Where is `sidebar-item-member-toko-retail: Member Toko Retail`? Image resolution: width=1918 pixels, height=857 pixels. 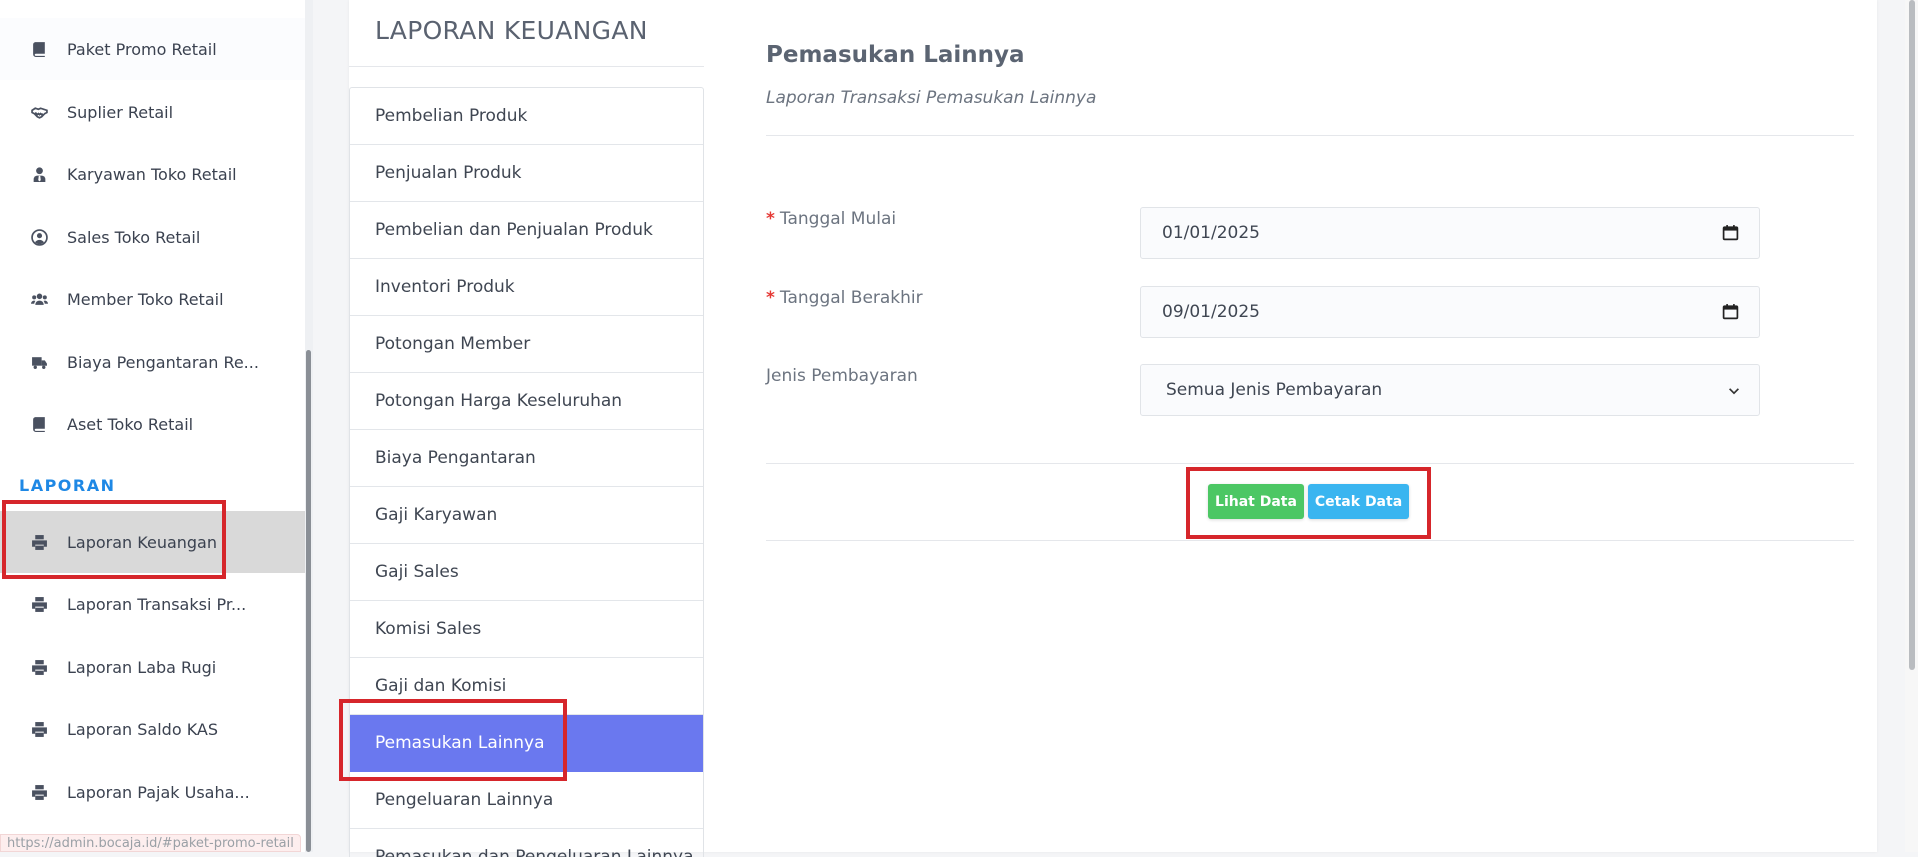 sidebar-item-member-toko-retail: Member Toko Retail is located at coordinates (152, 299).